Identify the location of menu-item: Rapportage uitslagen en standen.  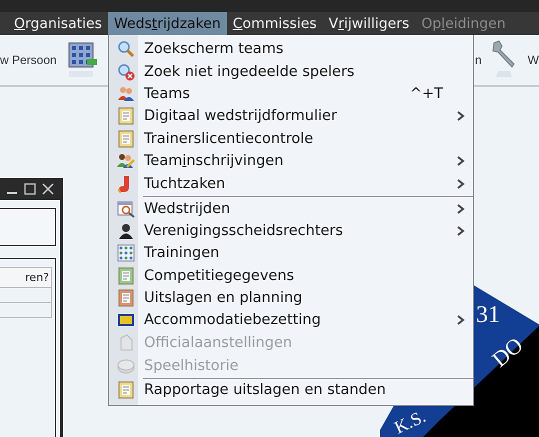
(291, 390).